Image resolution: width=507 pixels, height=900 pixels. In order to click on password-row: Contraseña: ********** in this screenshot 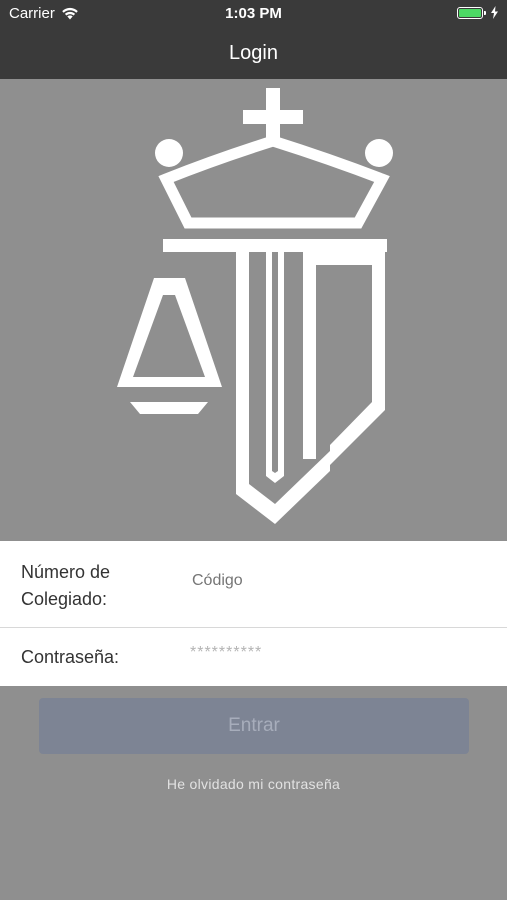, I will do `click(253, 657)`.